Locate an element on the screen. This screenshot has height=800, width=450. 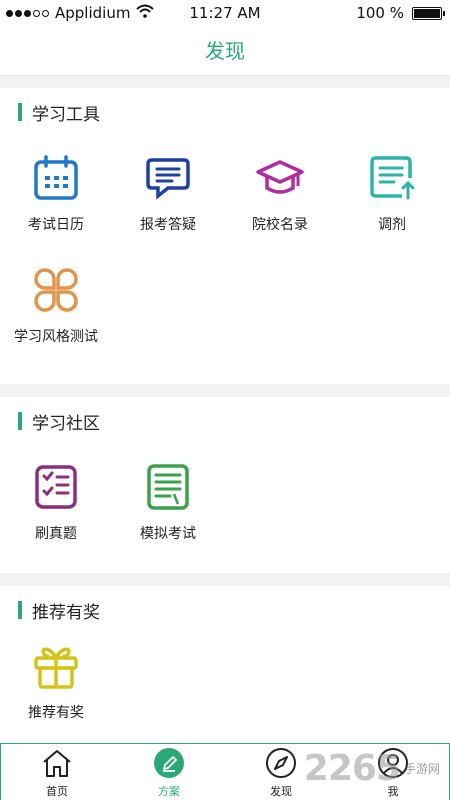
tab-plan: 方案 is located at coordinates (169, 772).